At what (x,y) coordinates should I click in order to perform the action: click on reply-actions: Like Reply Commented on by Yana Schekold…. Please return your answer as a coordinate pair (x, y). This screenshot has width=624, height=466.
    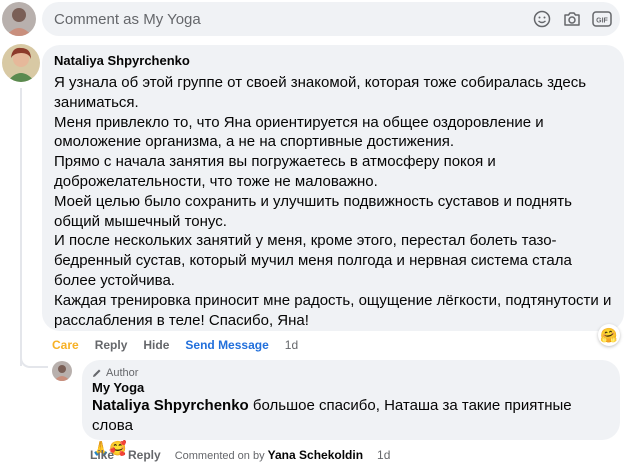
    Looking at the image, I should click on (240, 455).